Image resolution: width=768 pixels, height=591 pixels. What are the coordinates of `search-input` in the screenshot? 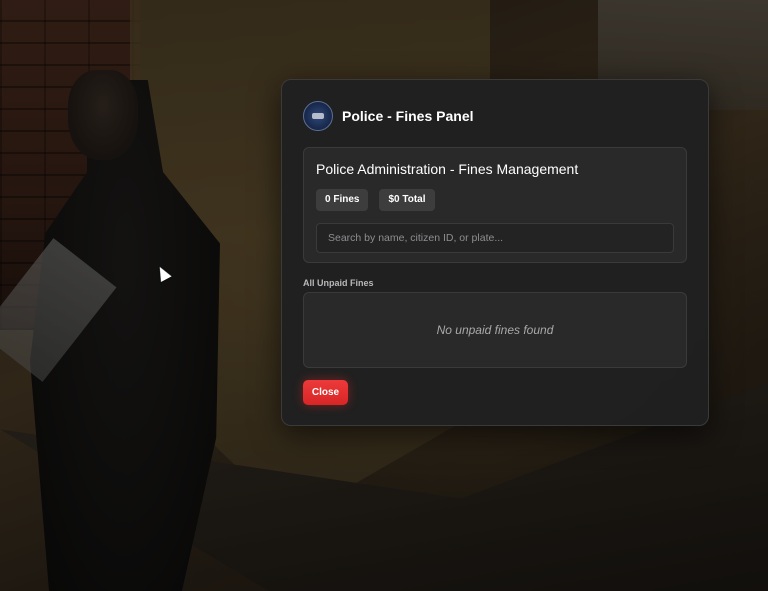 It's located at (495, 238).